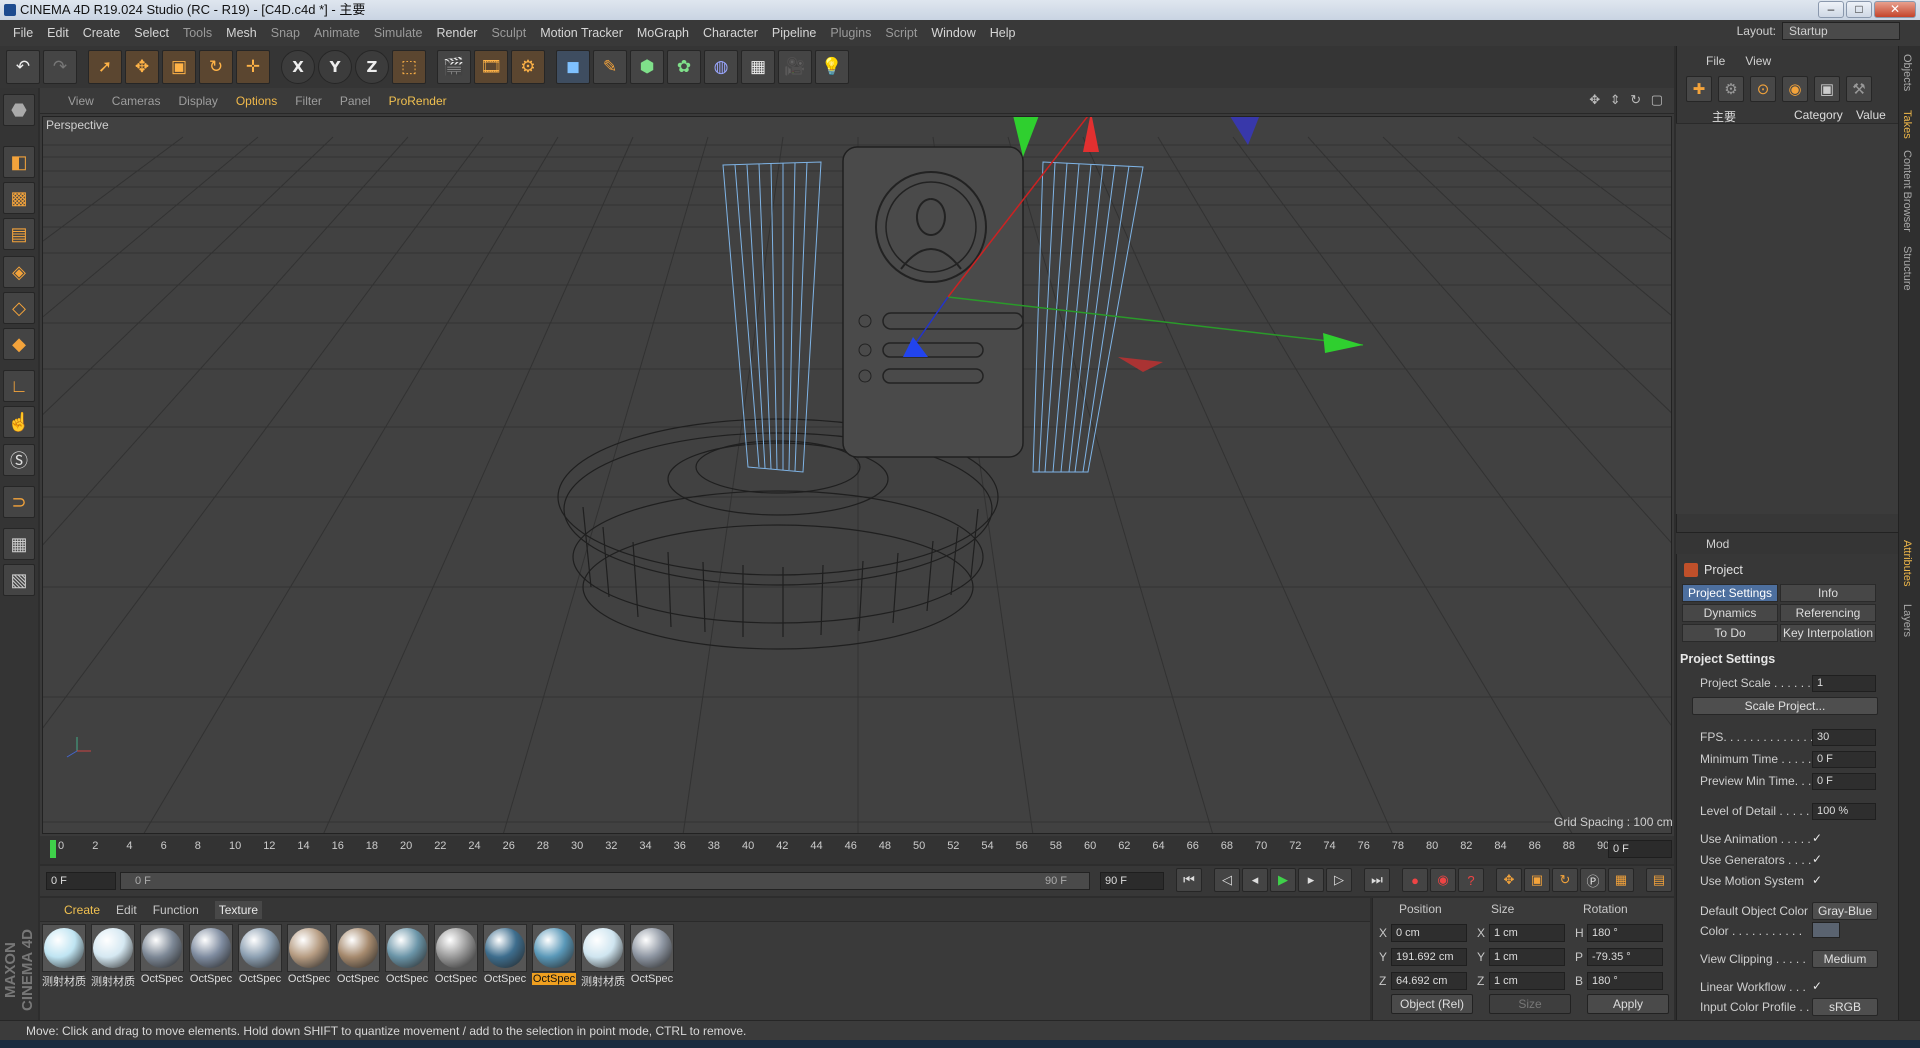  I want to click on size-x-field: 1 cm, so click(1527, 933).